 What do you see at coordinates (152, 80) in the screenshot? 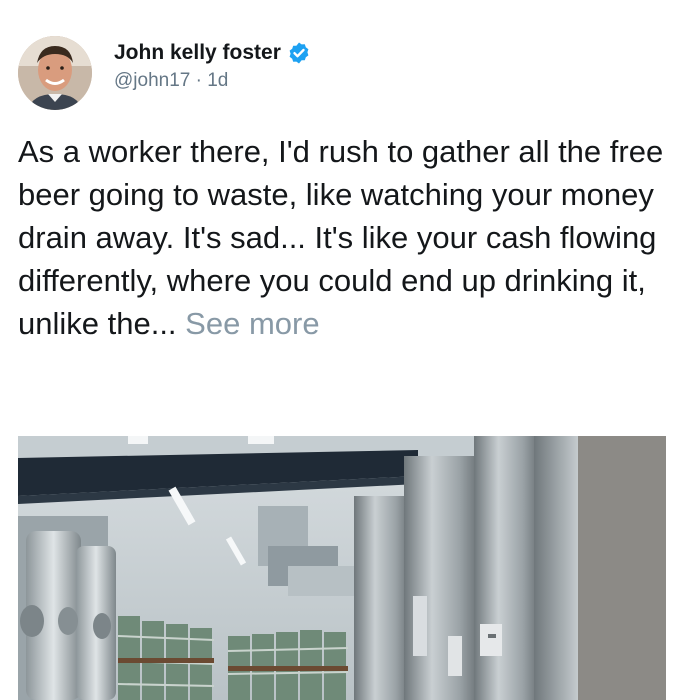
I see `handle: @john17` at bounding box center [152, 80].